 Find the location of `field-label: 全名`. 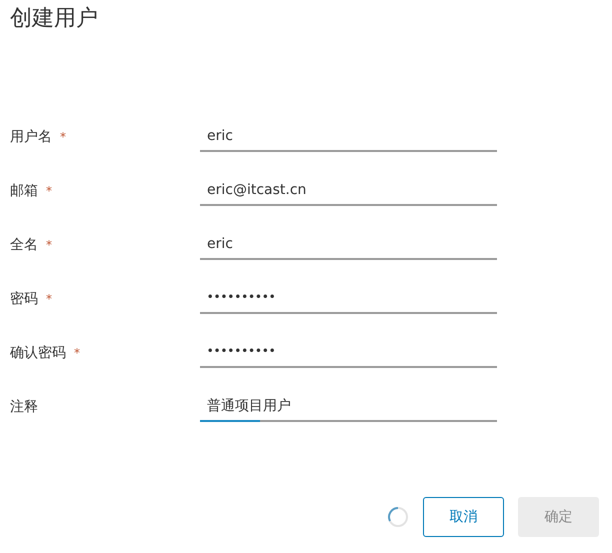

field-label: 全名 is located at coordinates (24, 245).